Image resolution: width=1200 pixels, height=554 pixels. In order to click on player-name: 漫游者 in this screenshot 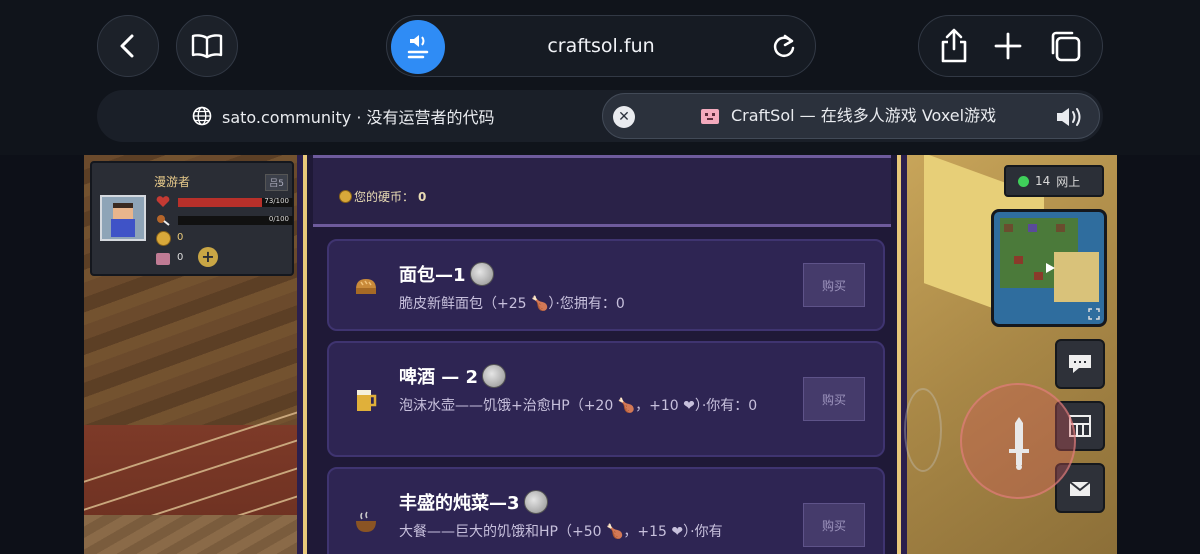, I will do `click(172, 182)`.